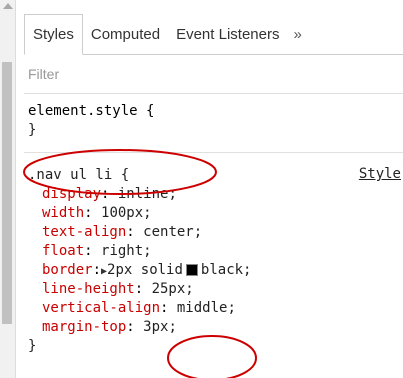  I want to click on declaration-text-align: text-align: center;, so click(215, 232).